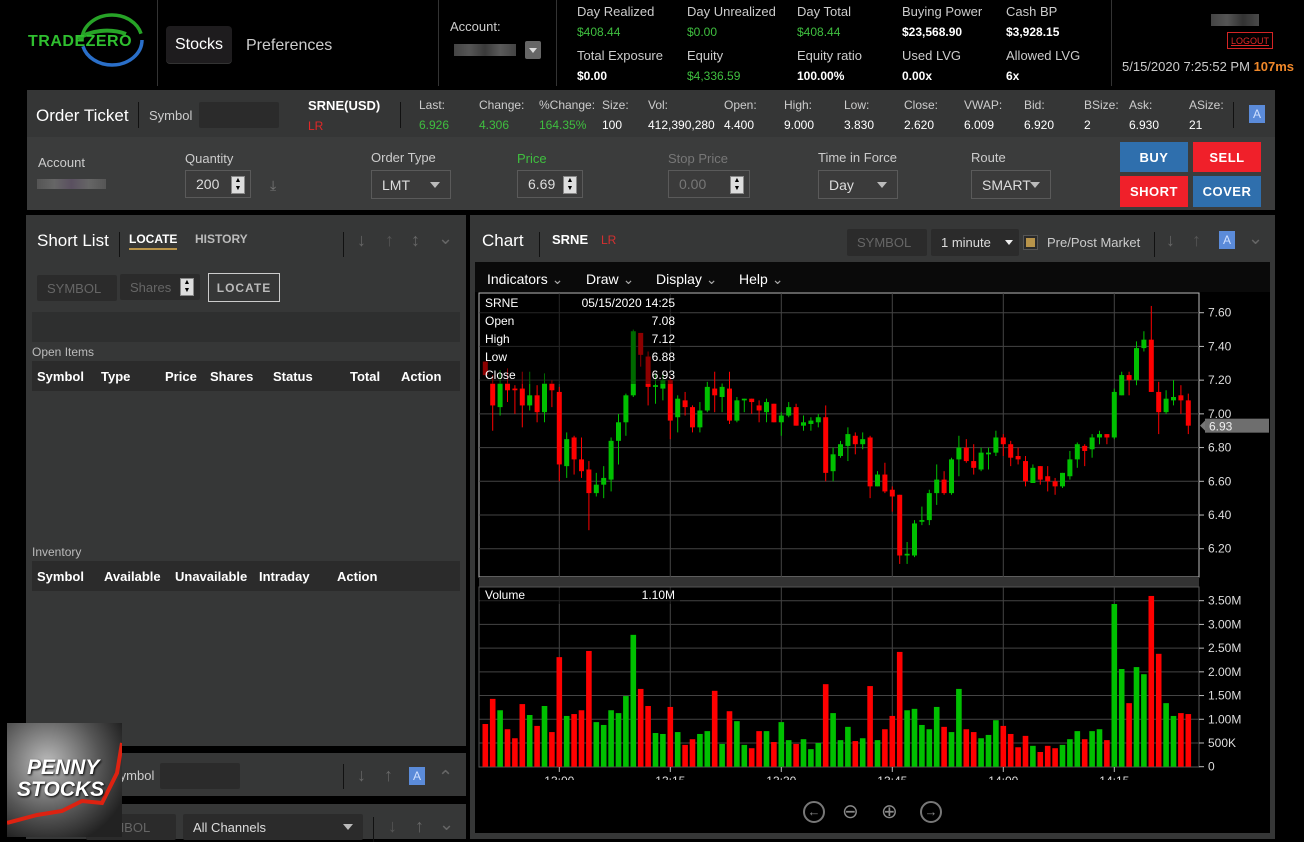 Image resolution: width=1304 pixels, height=842 pixels. I want to click on logout-button: LOGOUT, so click(1250, 40).